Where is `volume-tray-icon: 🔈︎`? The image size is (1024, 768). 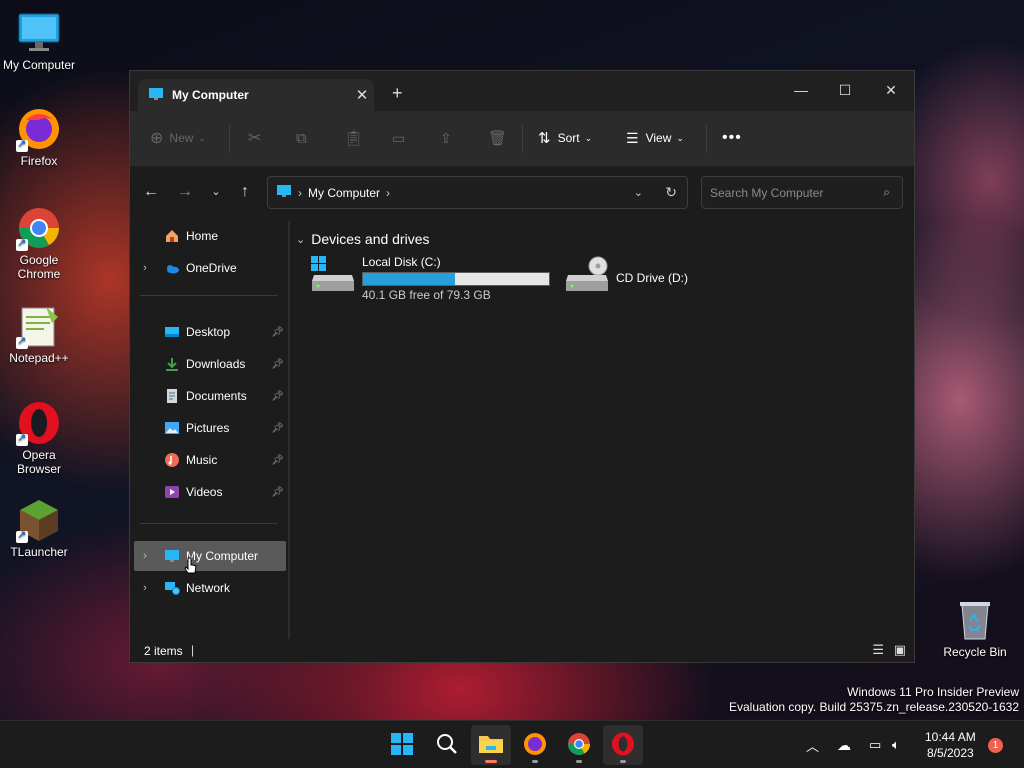 volume-tray-icon: 🔈︎ is located at coordinates (896, 744).